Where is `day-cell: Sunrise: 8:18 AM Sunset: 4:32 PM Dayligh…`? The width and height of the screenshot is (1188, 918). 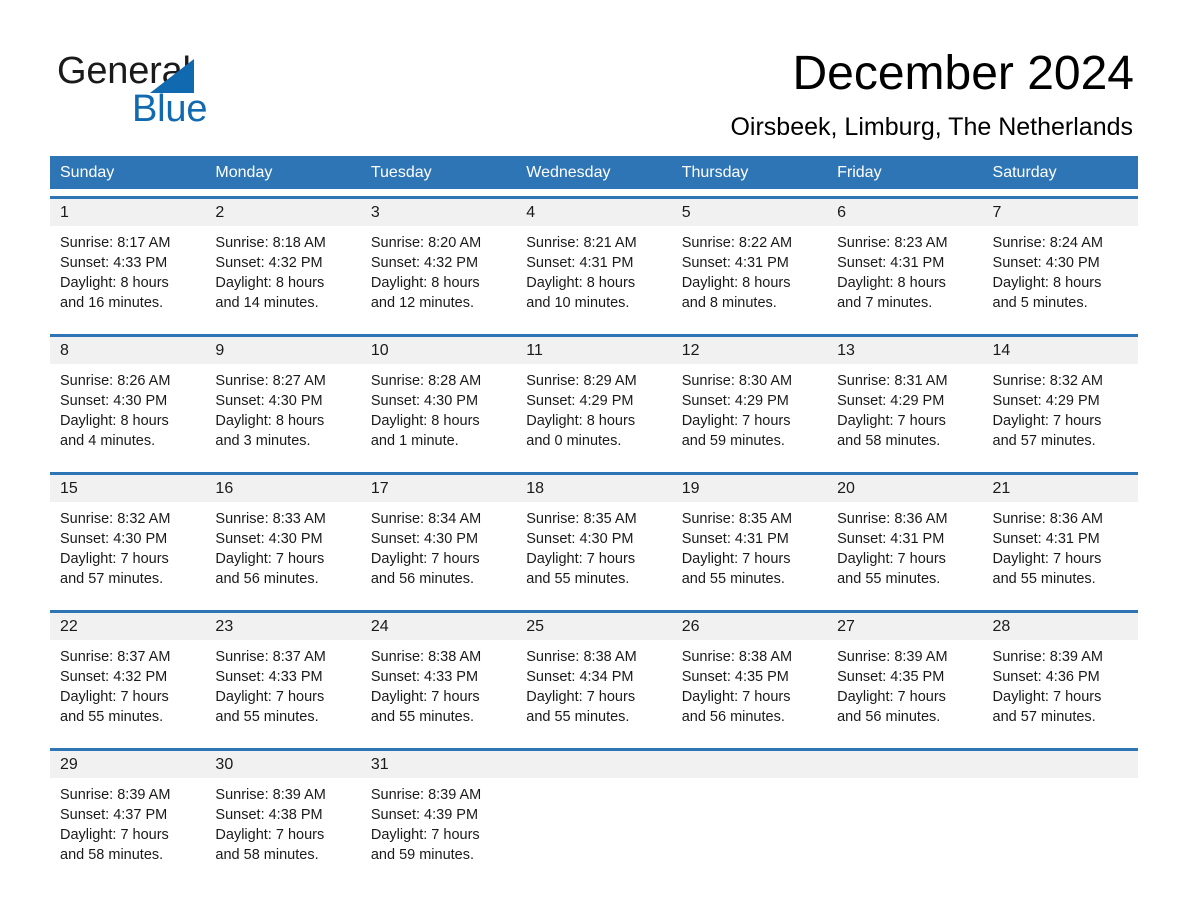
day-cell: Sunrise: 8:18 AM Sunset: 4:32 PM Dayligh… is located at coordinates (282, 276).